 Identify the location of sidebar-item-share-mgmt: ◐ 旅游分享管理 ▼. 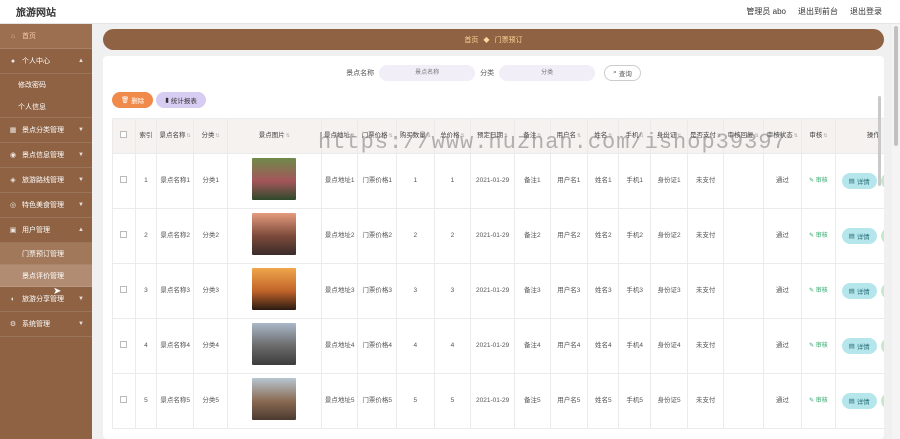
(46, 299).